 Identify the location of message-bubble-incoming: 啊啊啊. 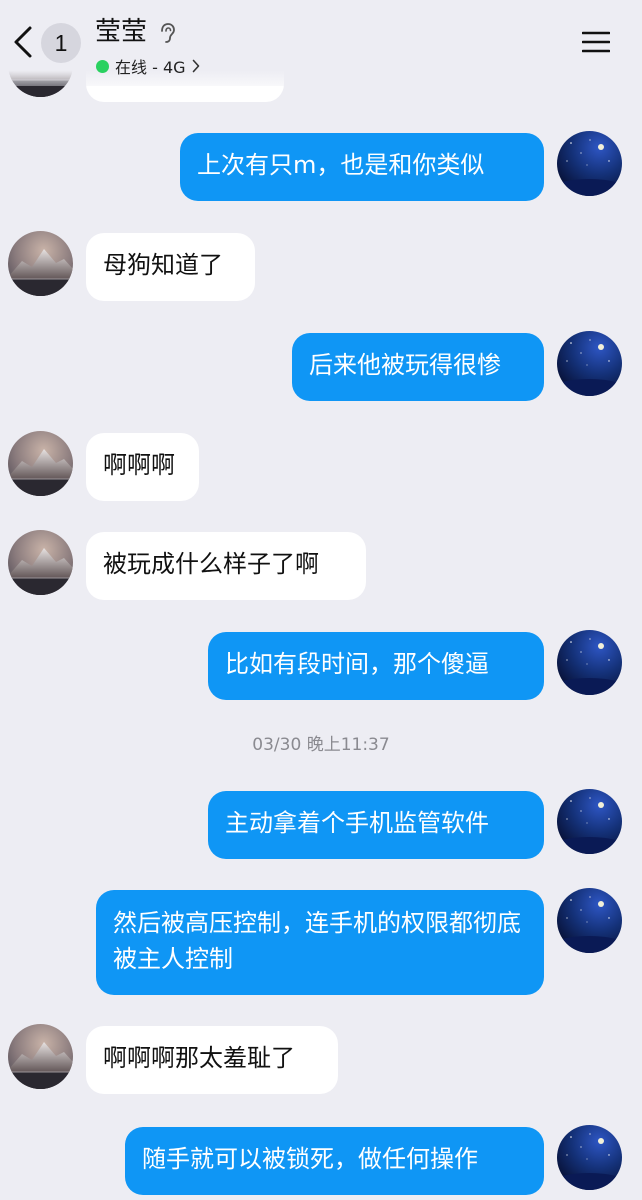
(142, 467).